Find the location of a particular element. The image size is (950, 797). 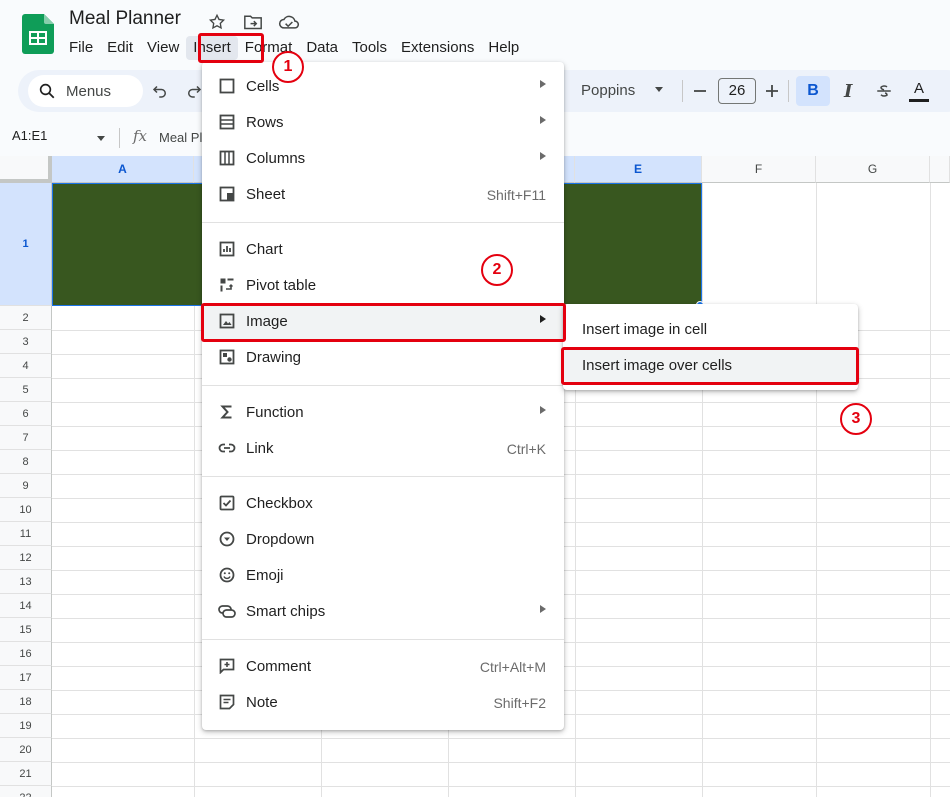

menu-item-columns: Columns is located at coordinates (383, 158).